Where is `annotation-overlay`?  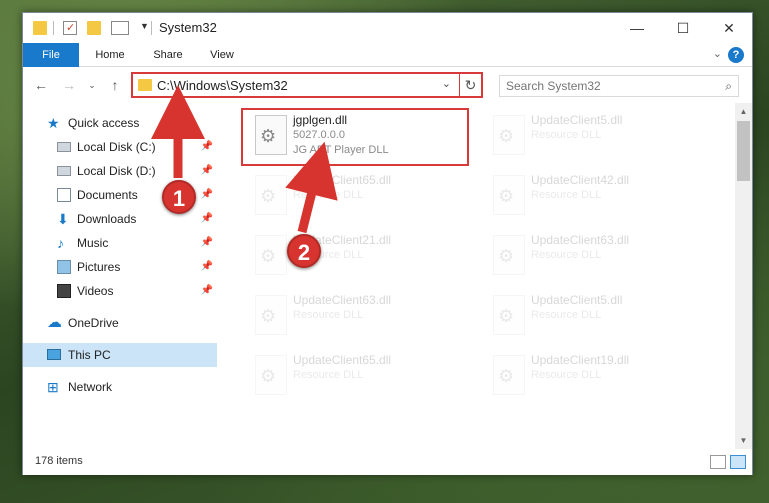 annotation-overlay is located at coordinates (244, 159).